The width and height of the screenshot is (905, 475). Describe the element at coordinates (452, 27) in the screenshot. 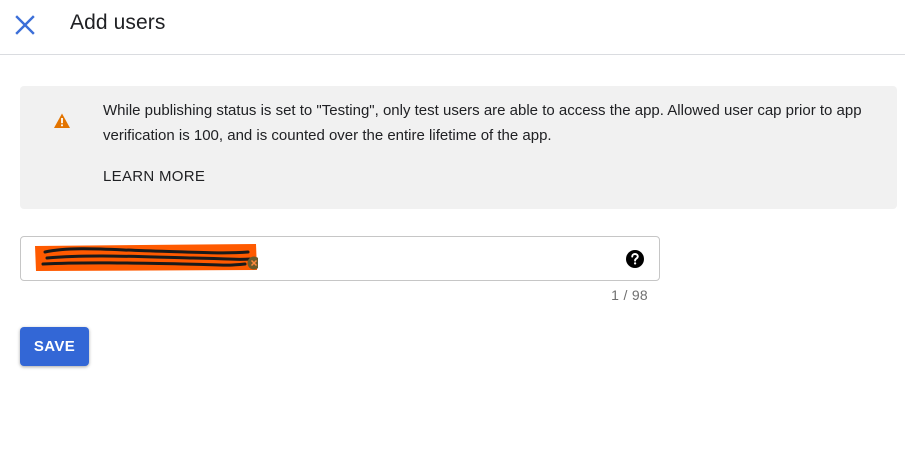

I see `dialog-header: Add users` at that location.